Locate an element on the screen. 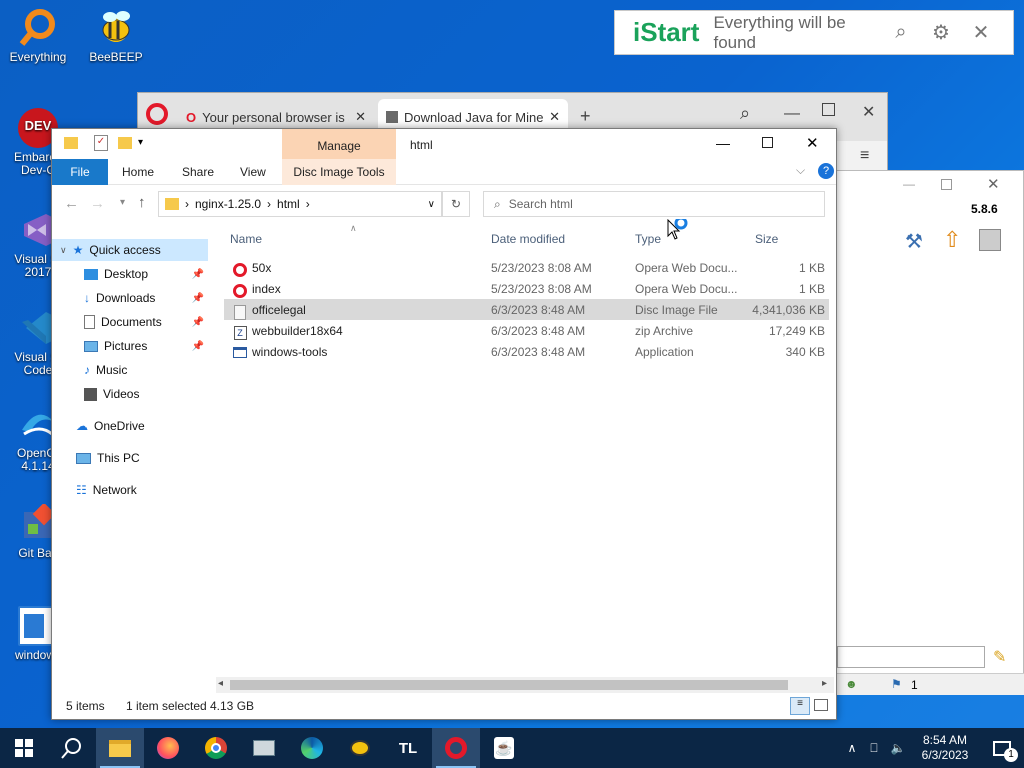  tab-home: Home is located at coordinates (138, 172).